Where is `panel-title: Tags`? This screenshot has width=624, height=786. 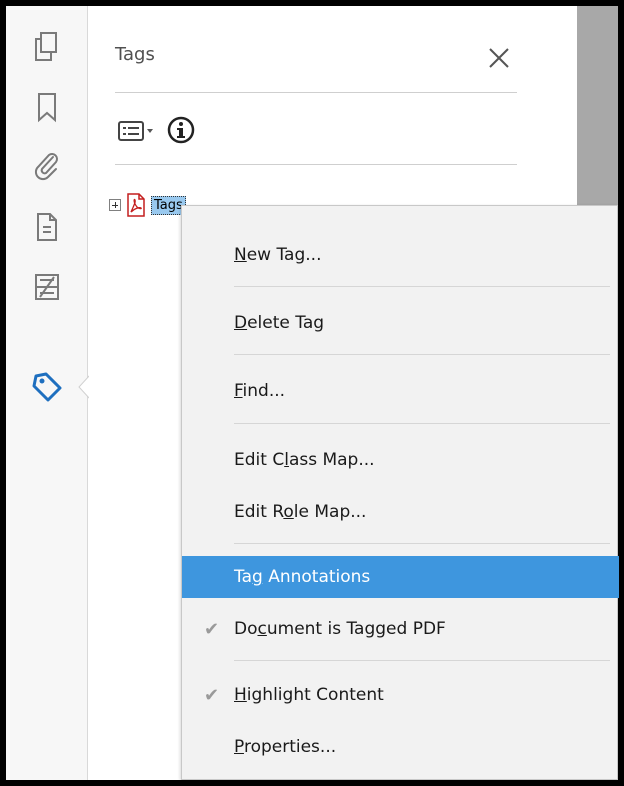 panel-title: Tags is located at coordinates (135, 54).